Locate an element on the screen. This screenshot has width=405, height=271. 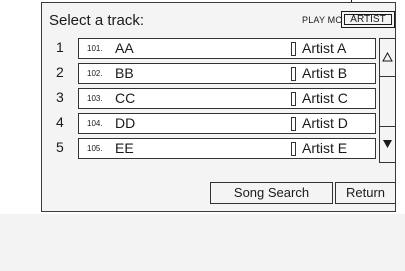
track-row: 2 102. BB Artist B is located at coordinates (216, 73).